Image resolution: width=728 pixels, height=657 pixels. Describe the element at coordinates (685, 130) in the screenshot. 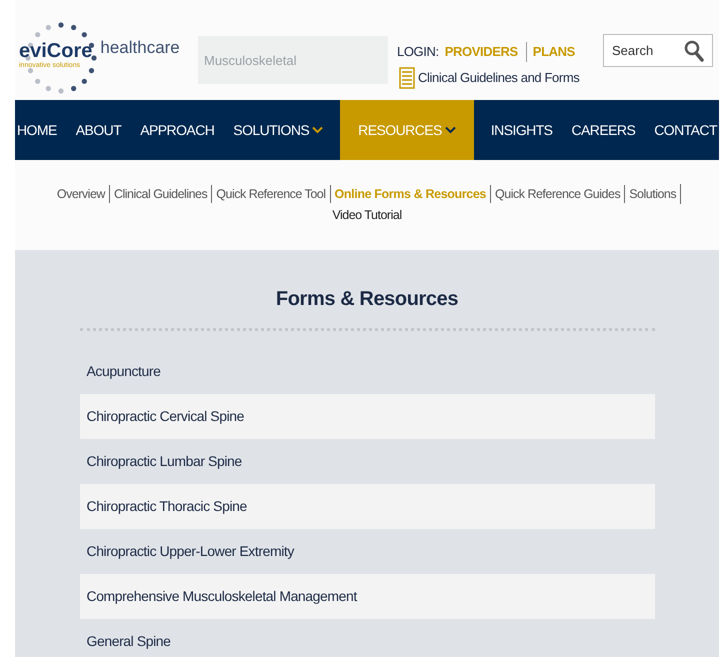

I see `nav-tab: CONTACT` at that location.